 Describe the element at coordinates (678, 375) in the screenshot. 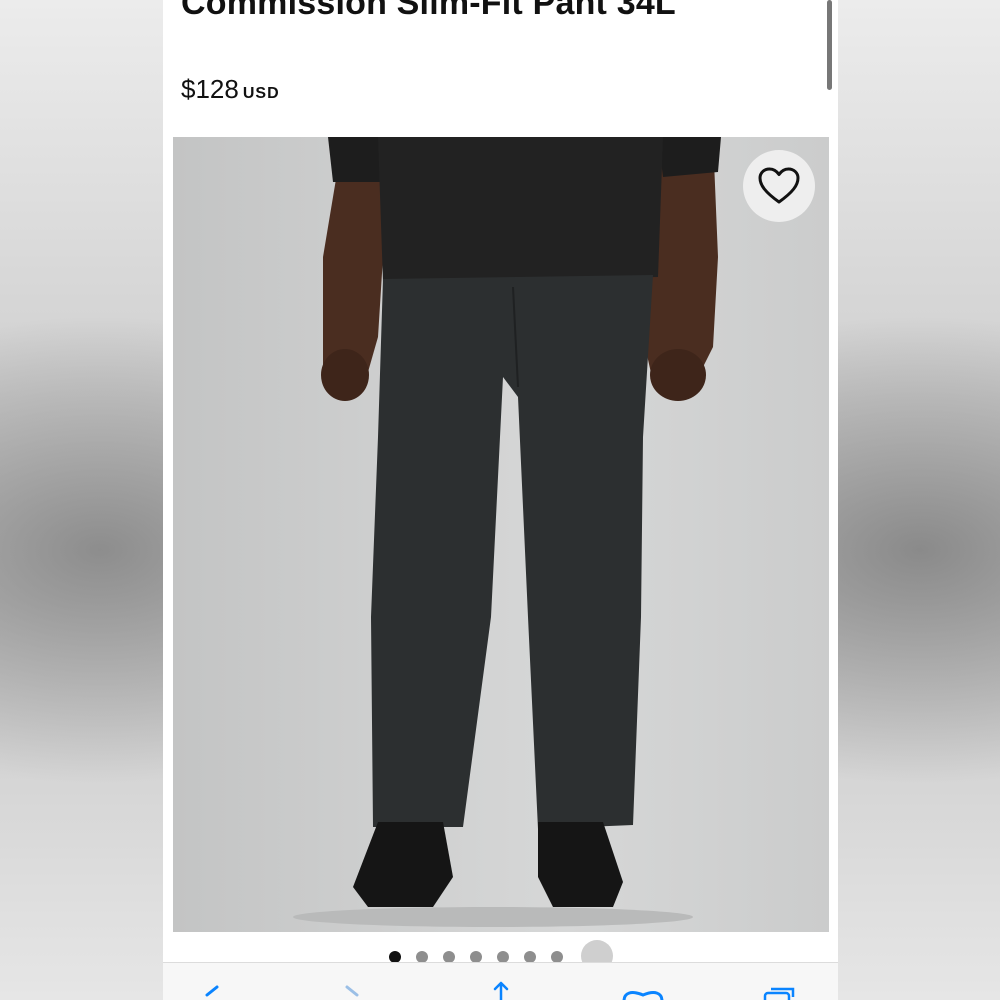

I see `right-hand` at that location.